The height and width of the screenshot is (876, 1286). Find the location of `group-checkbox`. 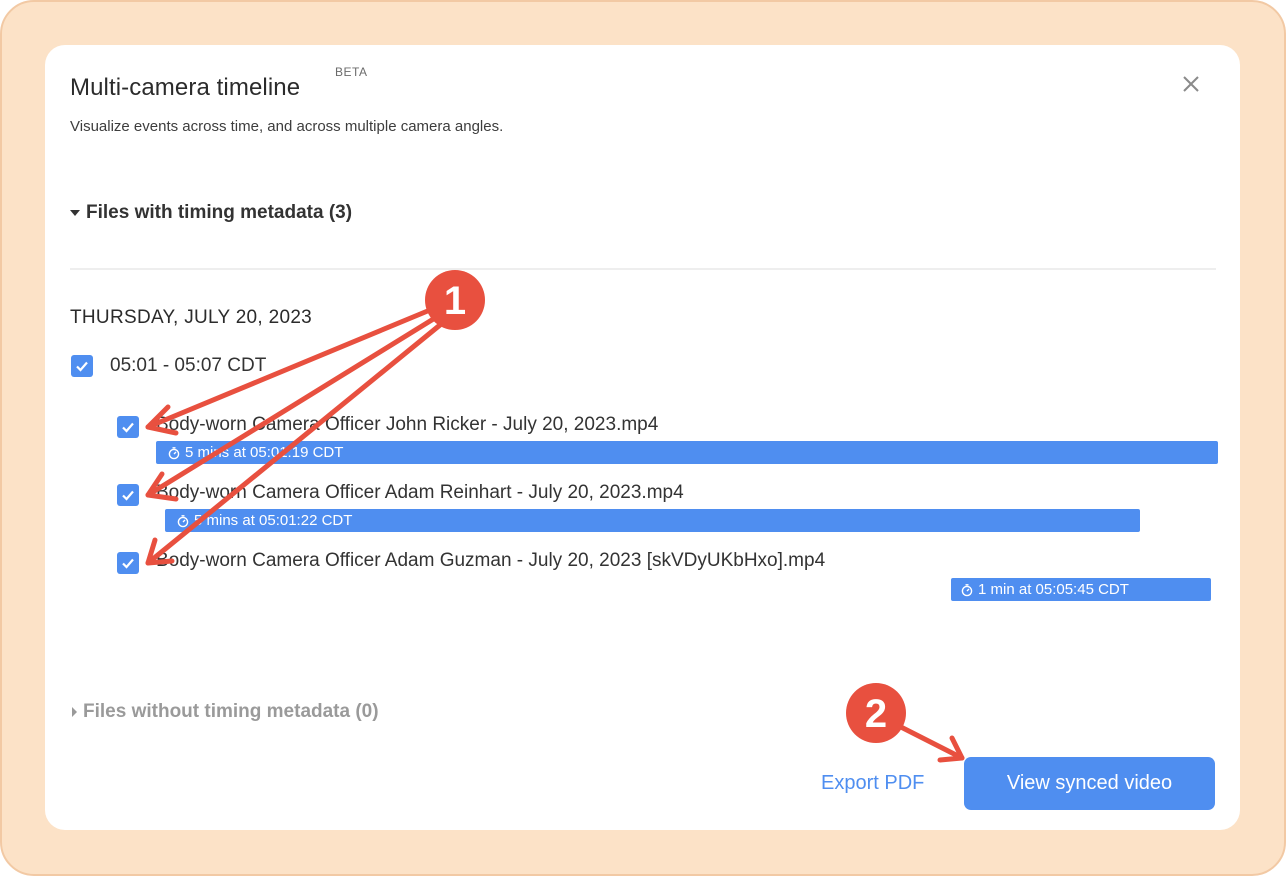

group-checkbox is located at coordinates (82, 366).